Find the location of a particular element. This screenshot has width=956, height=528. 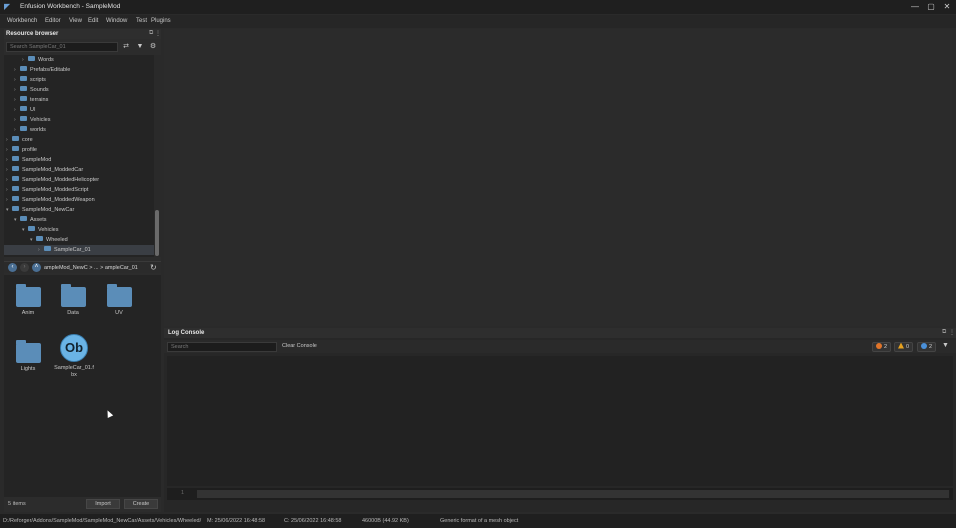

asset-folder-data: Data is located at coordinates (73, 300).